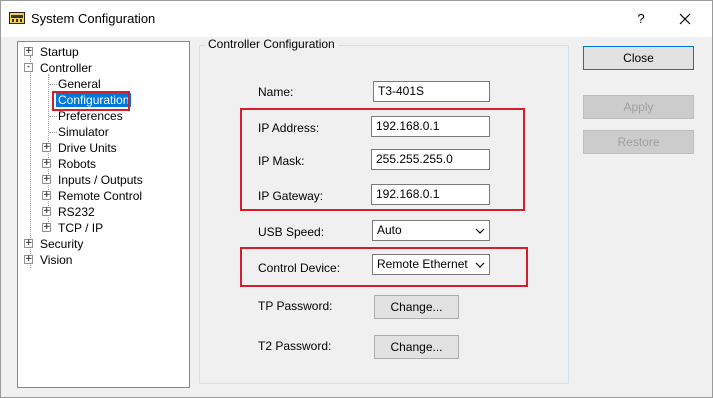 The width and height of the screenshot is (713, 398). I want to click on tree-item-label: Security, so click(62, 244).